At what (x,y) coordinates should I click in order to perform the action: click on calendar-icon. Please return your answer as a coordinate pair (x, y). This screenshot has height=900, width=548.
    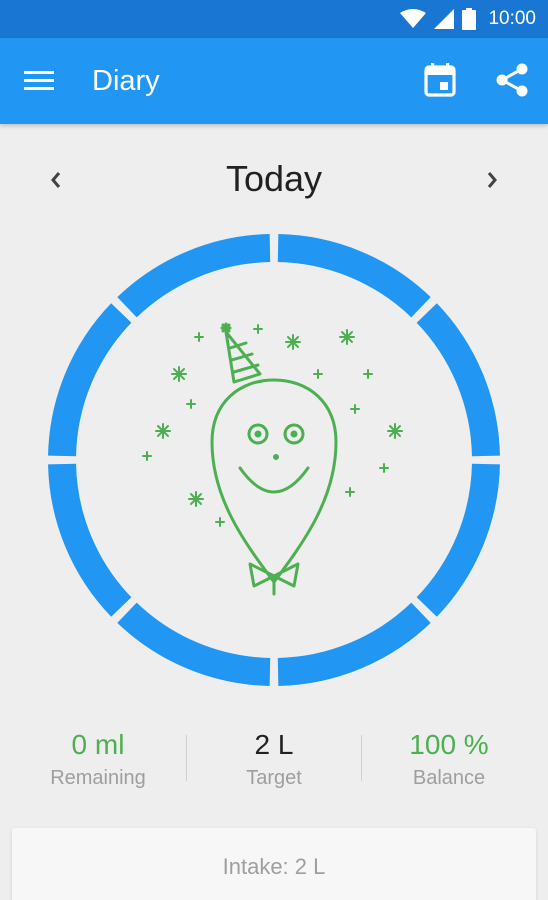
    Looking at the image, I should click on (440, 80).